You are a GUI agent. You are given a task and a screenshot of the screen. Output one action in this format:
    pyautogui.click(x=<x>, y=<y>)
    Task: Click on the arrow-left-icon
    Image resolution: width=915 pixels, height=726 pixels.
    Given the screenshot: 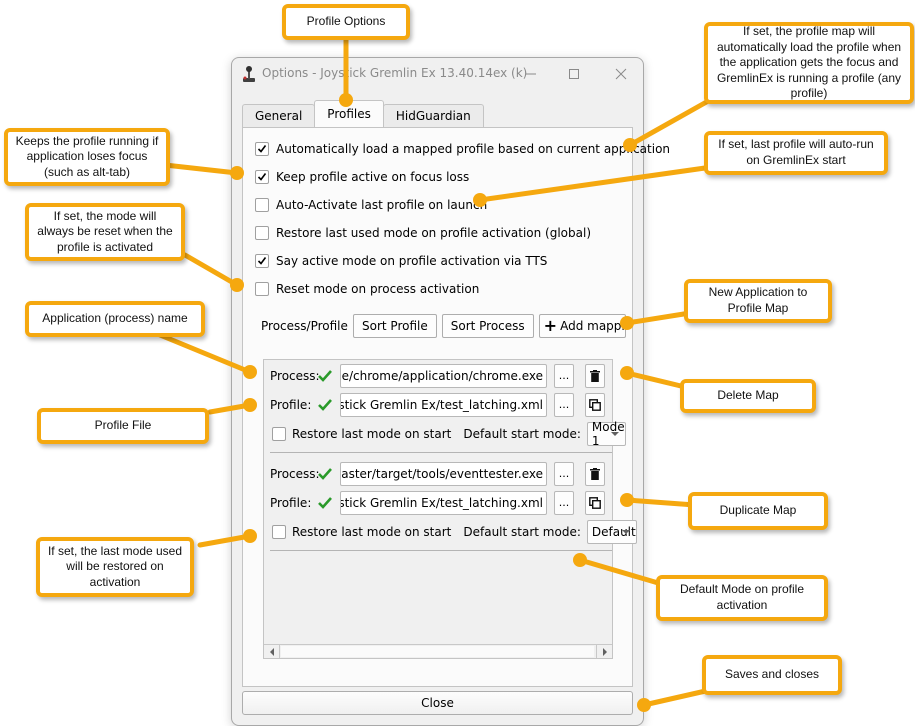 What is the action you would take?
    pyautogui.click(x=271, y=651)
    